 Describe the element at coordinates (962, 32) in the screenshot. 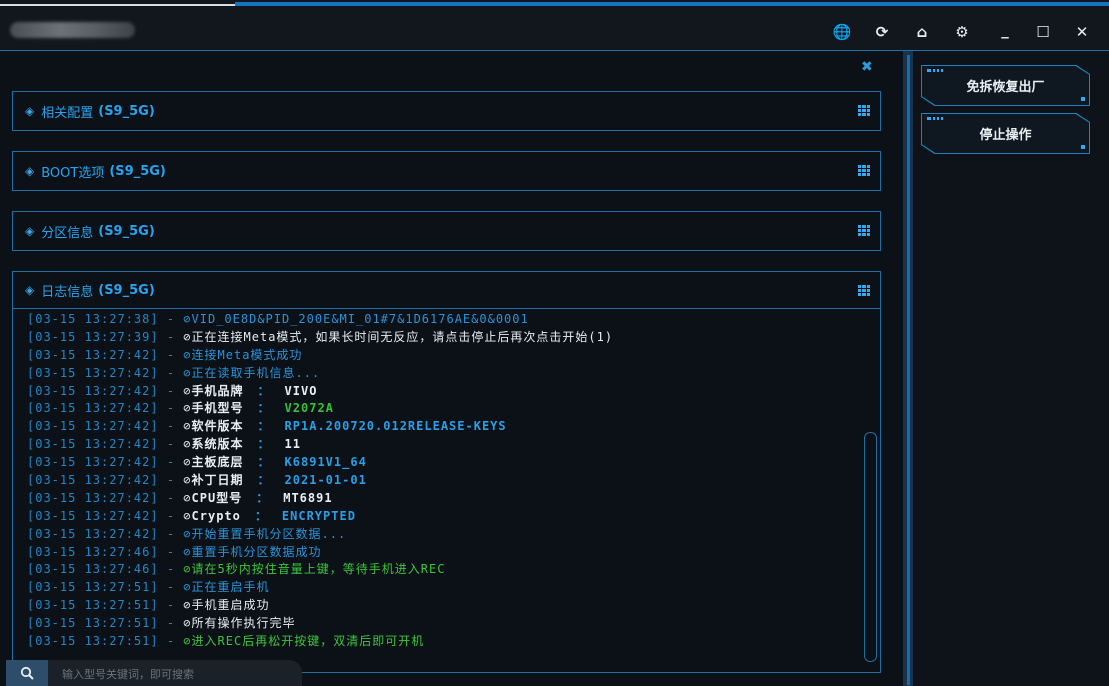

I see `gear-icon: ⚙` at that location.